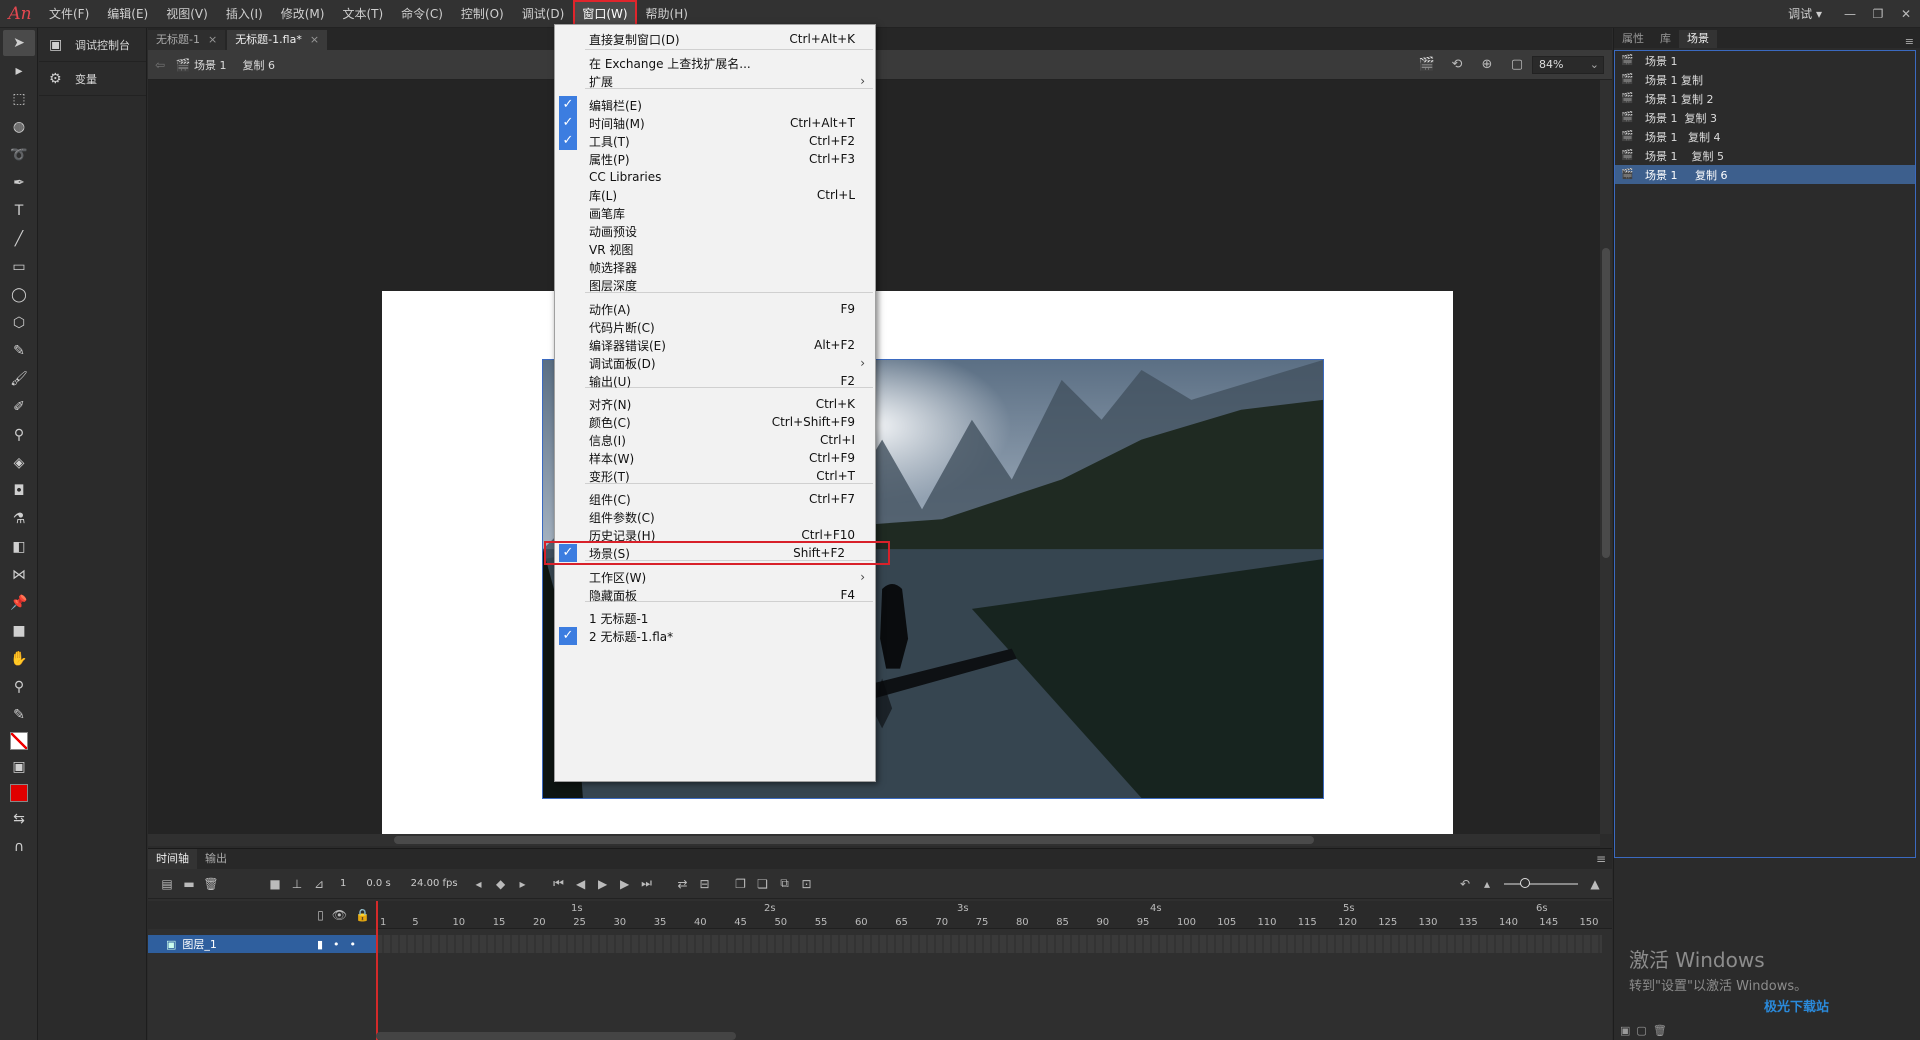 This screenshot has width=1920, height=1040. Describe the element at coordinates (19, 127) in the screenshot. I see `3d-rotation-tool-icon: ◍` at that location.